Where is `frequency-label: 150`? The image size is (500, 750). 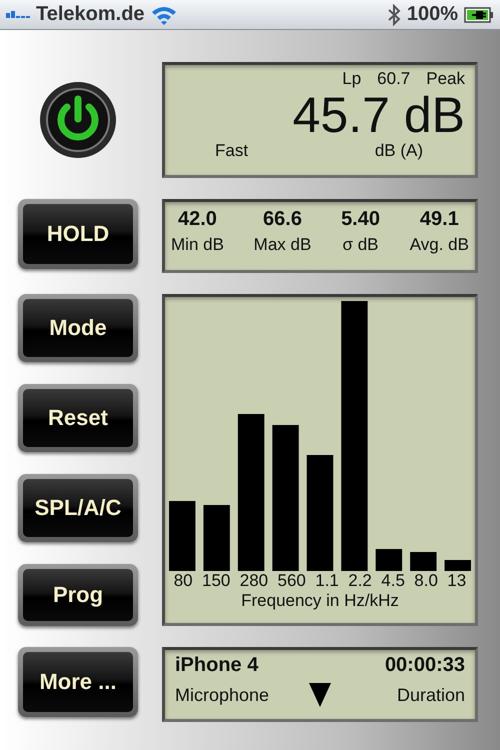 frequency-label: 150 is located at coordinates (216, 581).